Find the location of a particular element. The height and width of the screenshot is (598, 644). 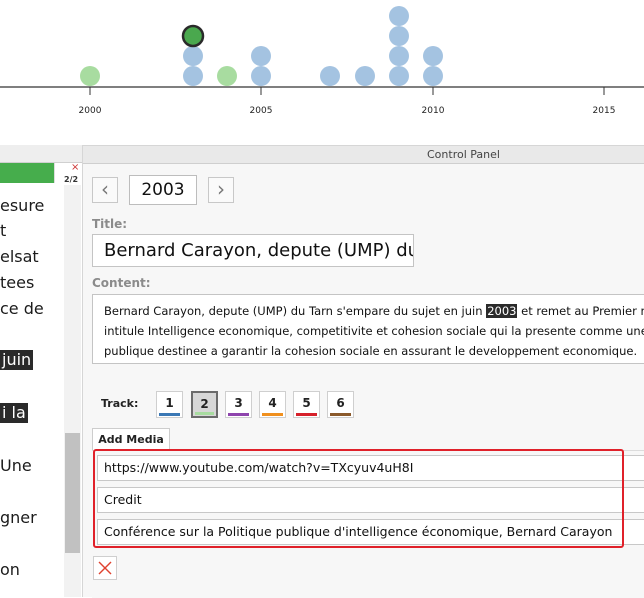

sidebar-text-fragment: esure is located at coordinates (22, 205).